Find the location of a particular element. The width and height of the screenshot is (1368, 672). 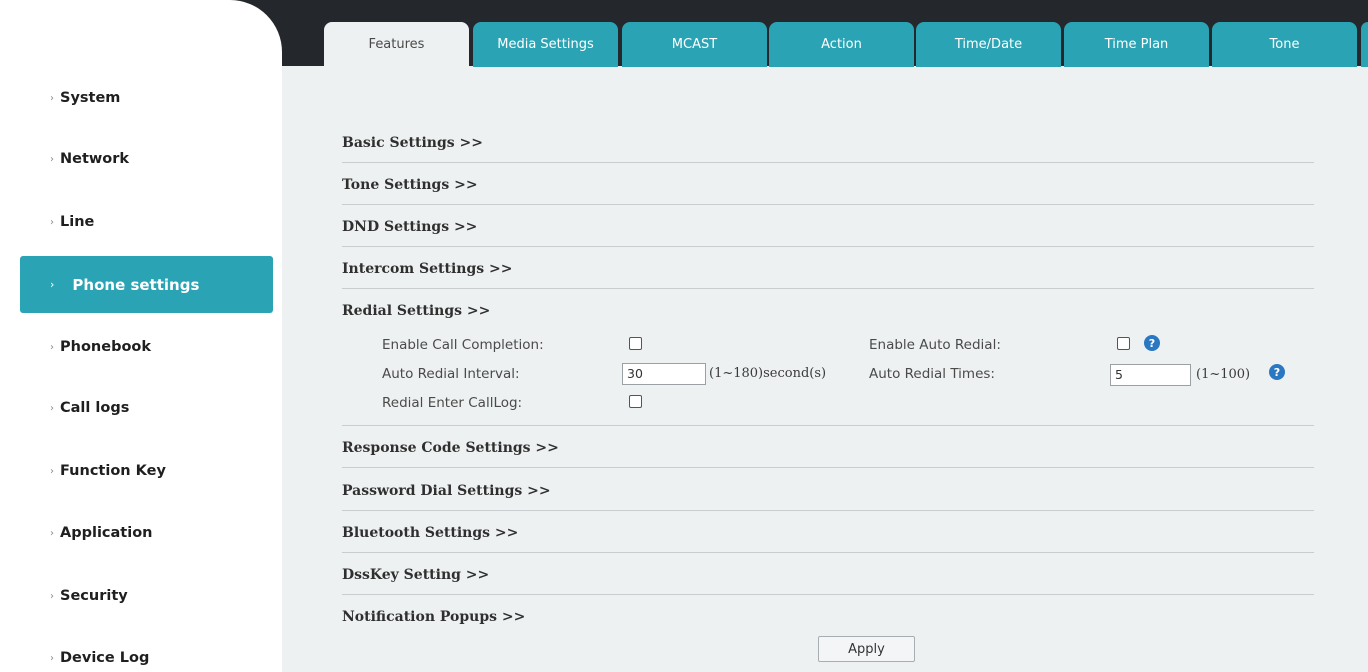

sidebar-item-label: Network is located at coordinates (95, 159).